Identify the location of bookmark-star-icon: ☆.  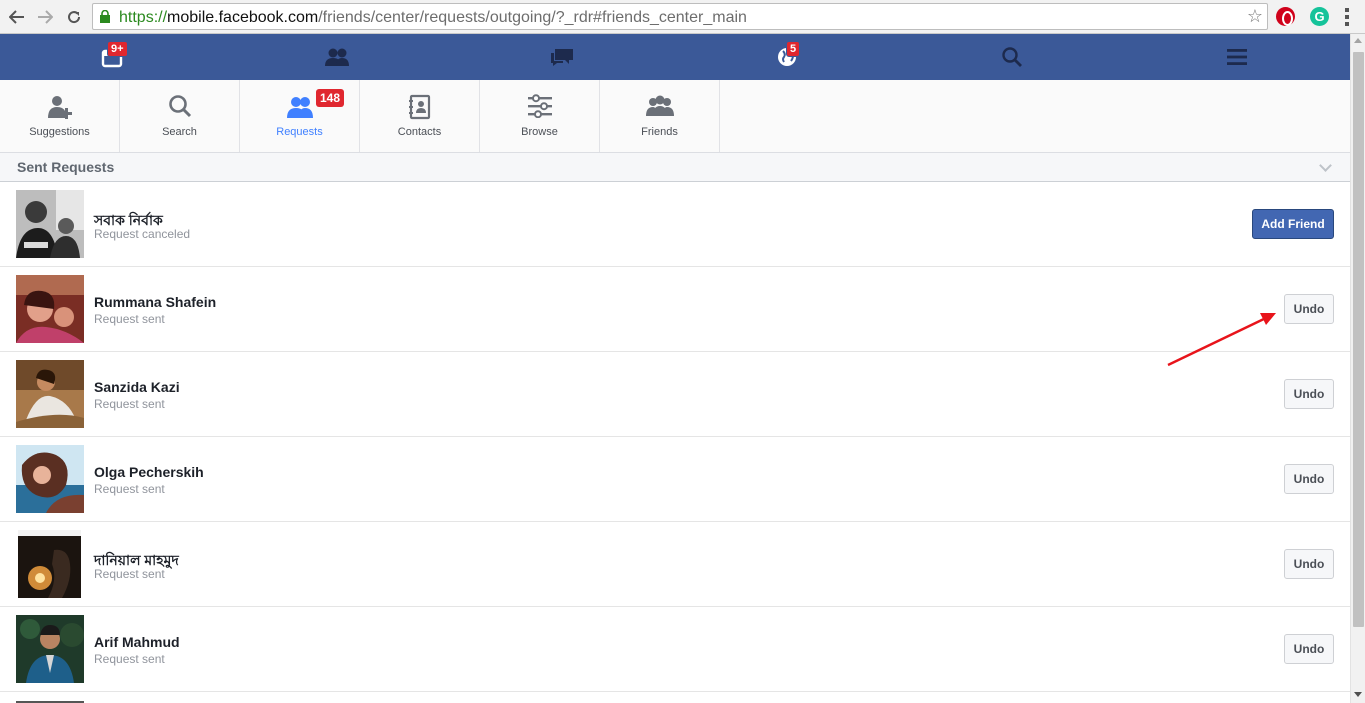
(1255, 16).